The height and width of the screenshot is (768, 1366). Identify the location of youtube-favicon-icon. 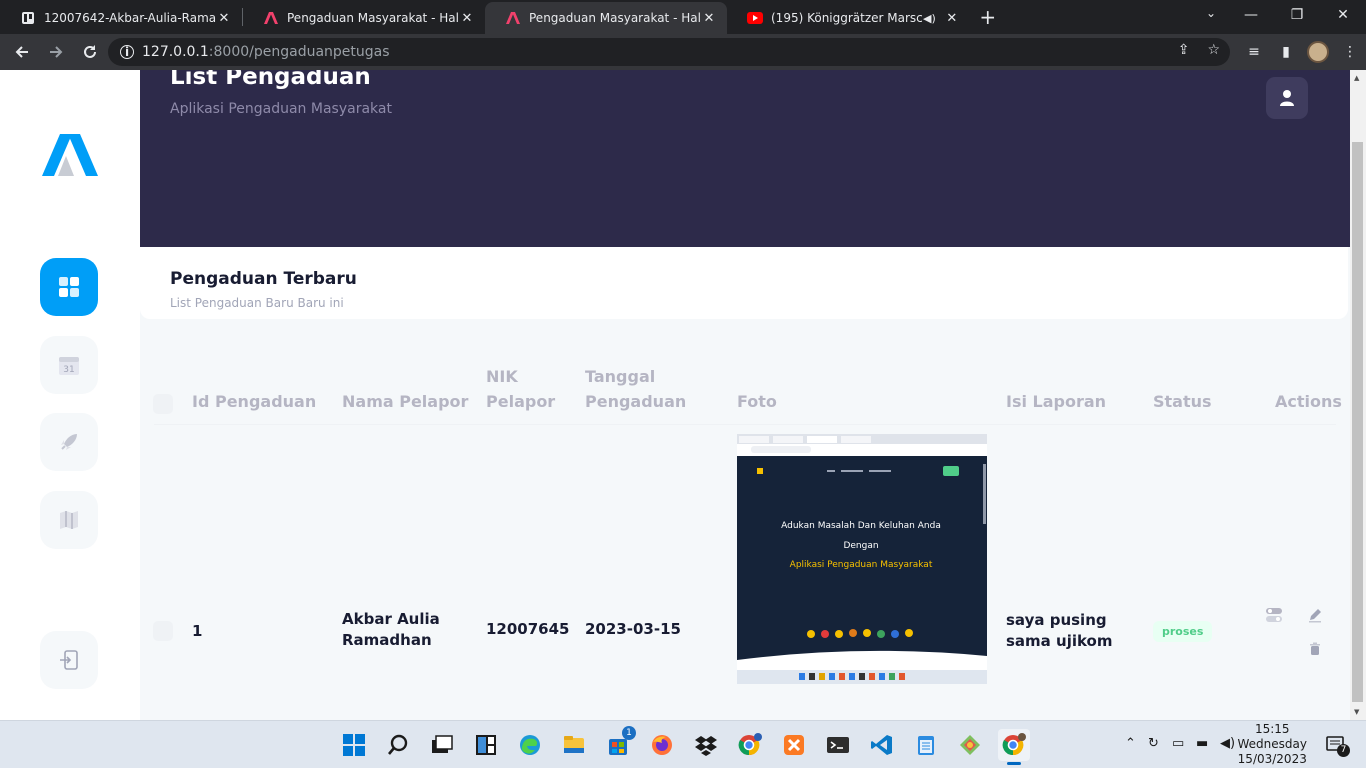
(755, 18).